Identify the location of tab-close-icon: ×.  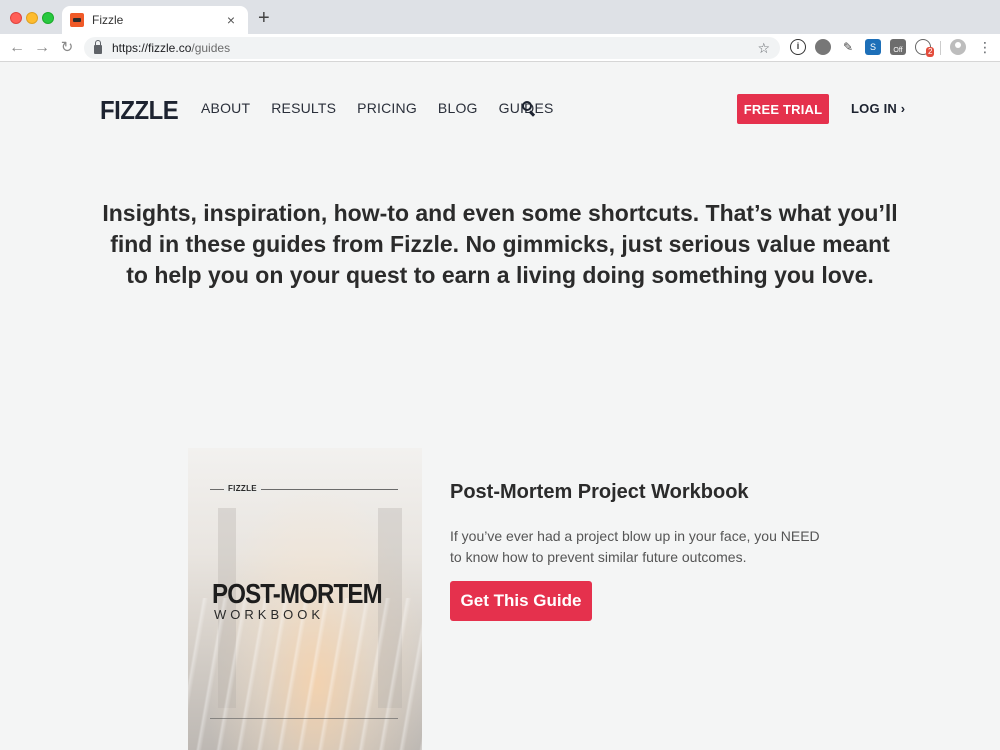
(231, 20).